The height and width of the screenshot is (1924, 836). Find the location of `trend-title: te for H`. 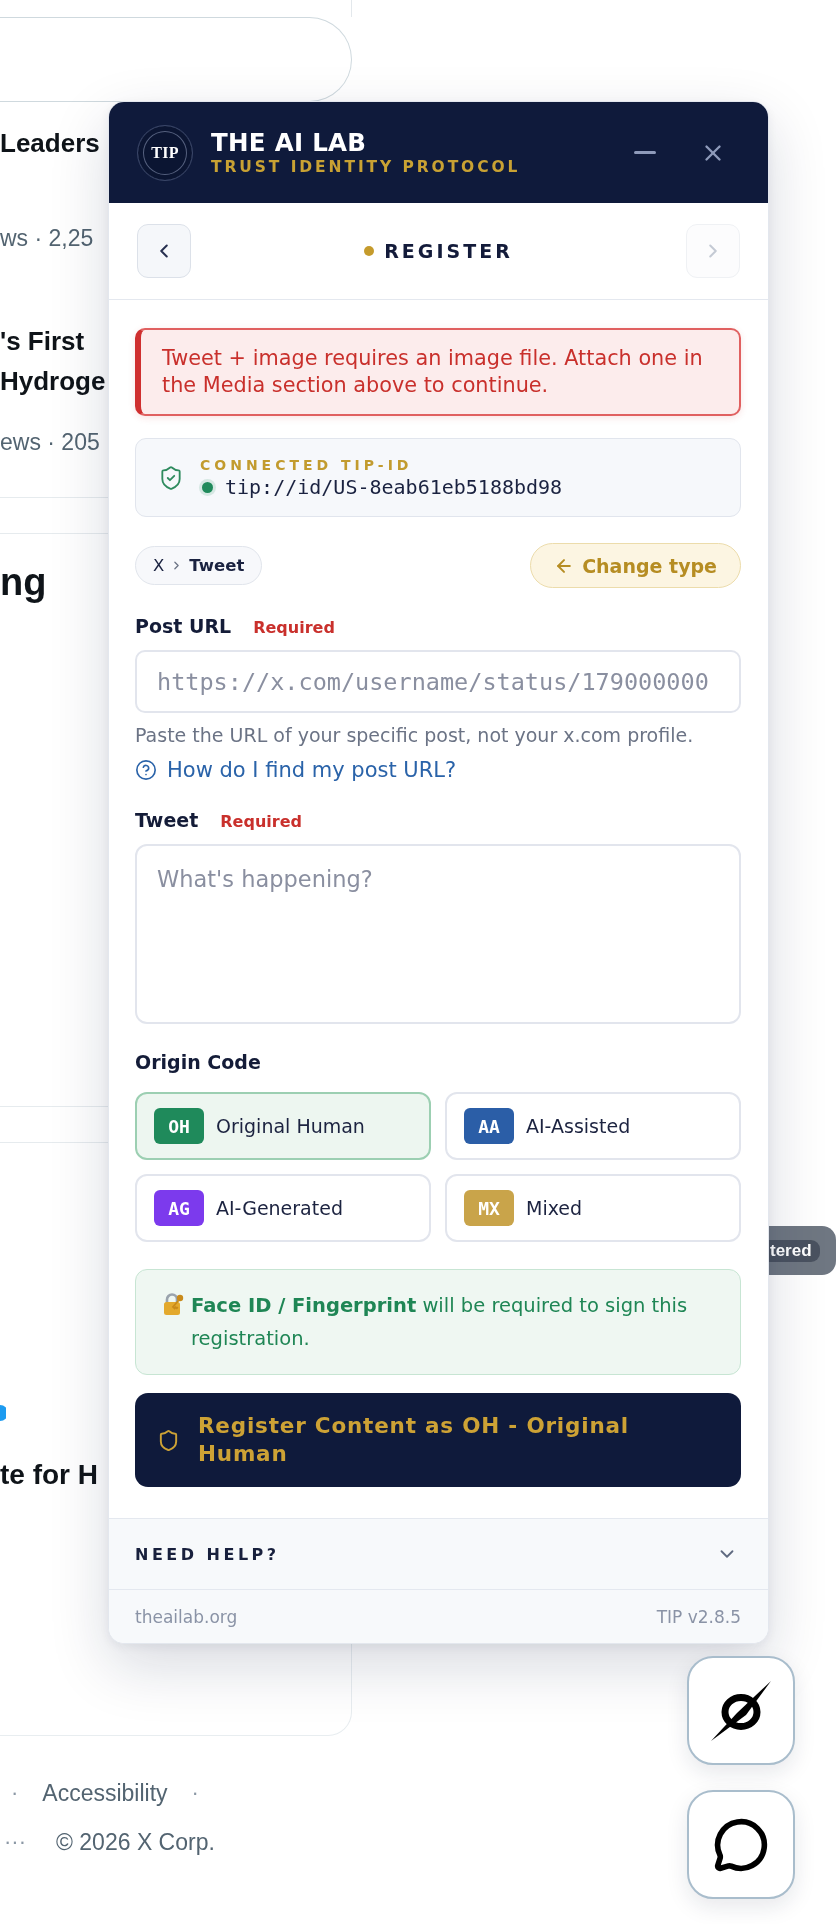

trend-title: te for H is located at coordinates (49, 1475).